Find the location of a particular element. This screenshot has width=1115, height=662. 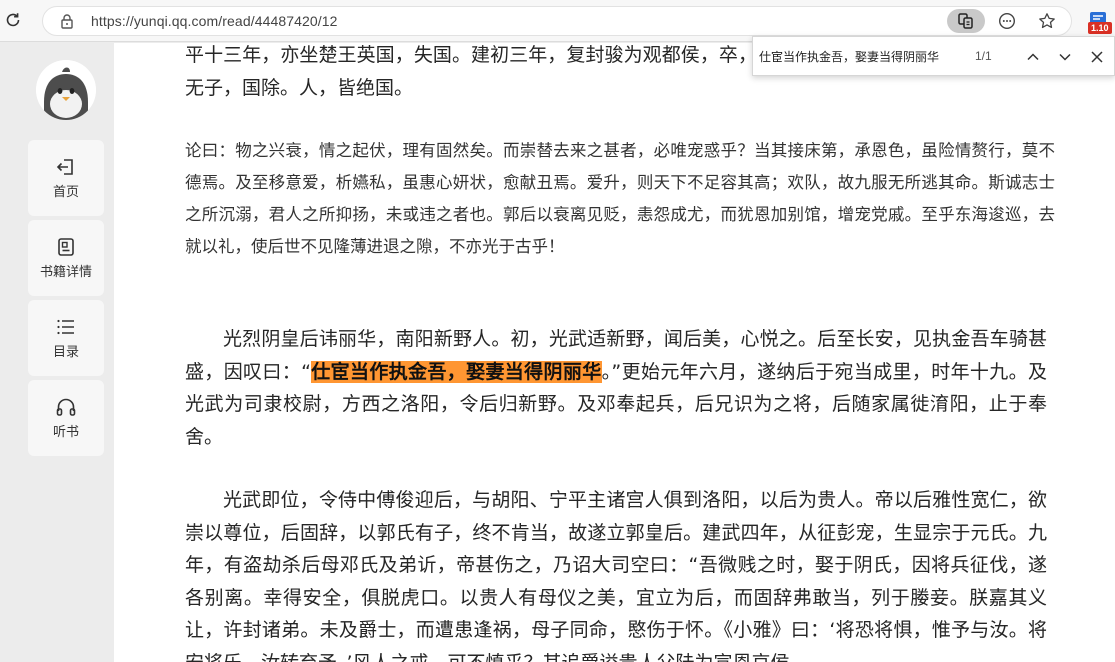

url-text: https://yunqi.qq.com/read/44487420/12 is located at coordinates (214, 21).